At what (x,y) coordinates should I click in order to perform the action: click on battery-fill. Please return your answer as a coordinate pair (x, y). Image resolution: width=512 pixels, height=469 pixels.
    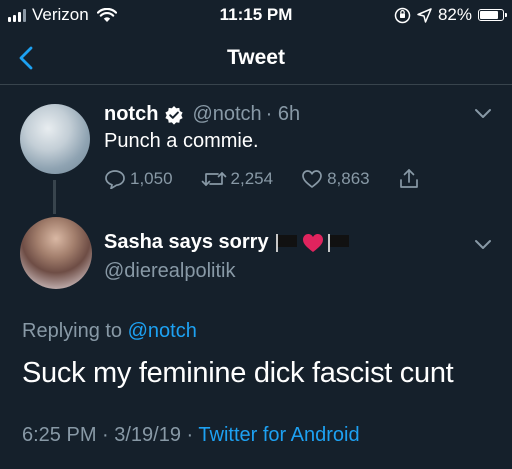
    Looking at the image, I should click on (489, 15).